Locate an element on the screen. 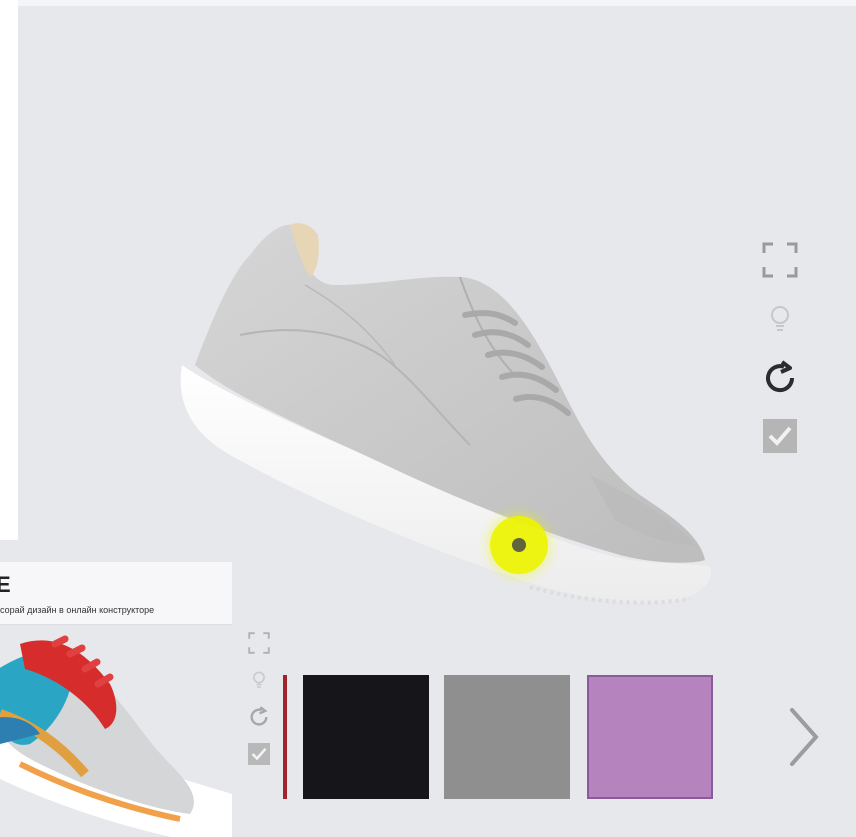 The width and height of the screenshot is (856, 837). rotate-button is located at coordinates (780, 378).